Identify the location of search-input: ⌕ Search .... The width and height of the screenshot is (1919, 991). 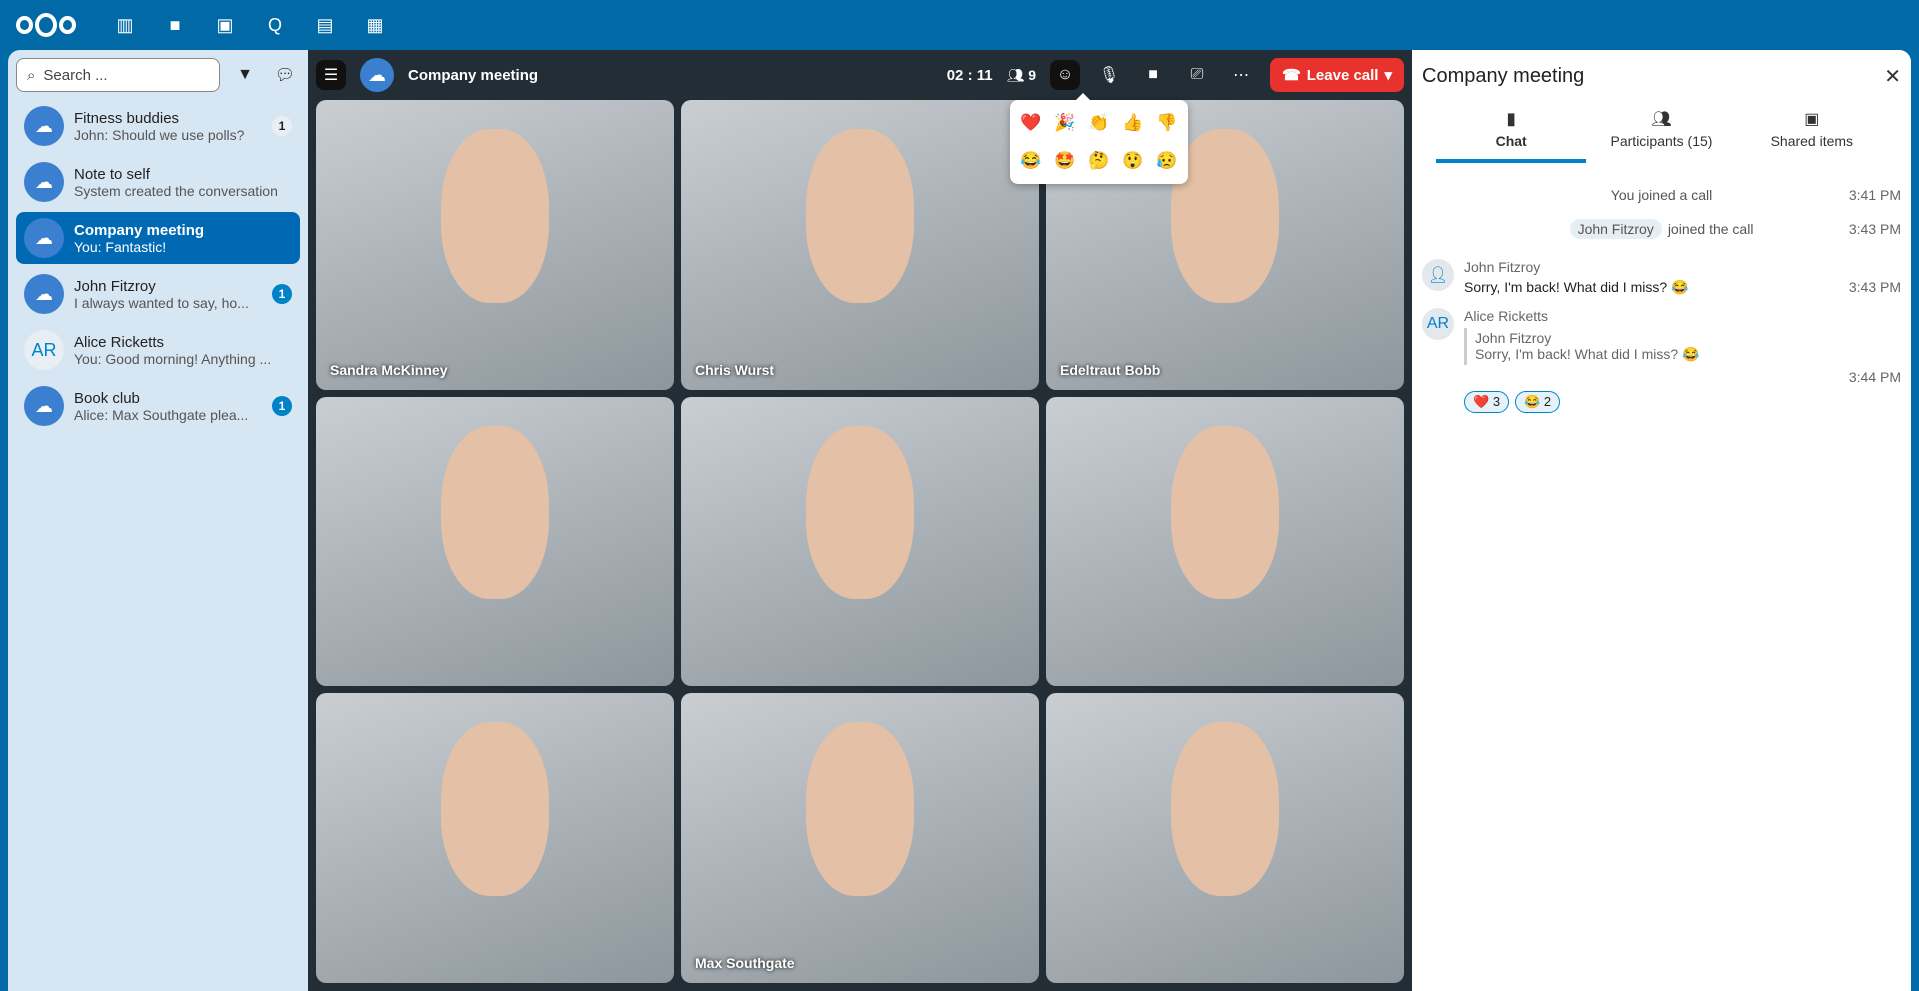
(118, 75).